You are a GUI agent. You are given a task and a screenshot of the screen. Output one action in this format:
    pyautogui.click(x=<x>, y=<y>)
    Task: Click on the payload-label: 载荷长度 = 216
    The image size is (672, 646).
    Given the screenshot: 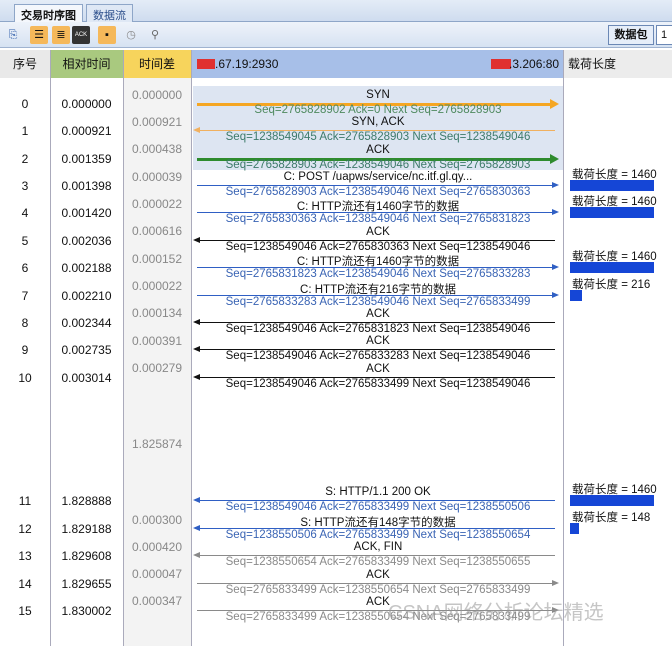 What is the action you would take?
    pyautogui.click(x=611, y=285)
    